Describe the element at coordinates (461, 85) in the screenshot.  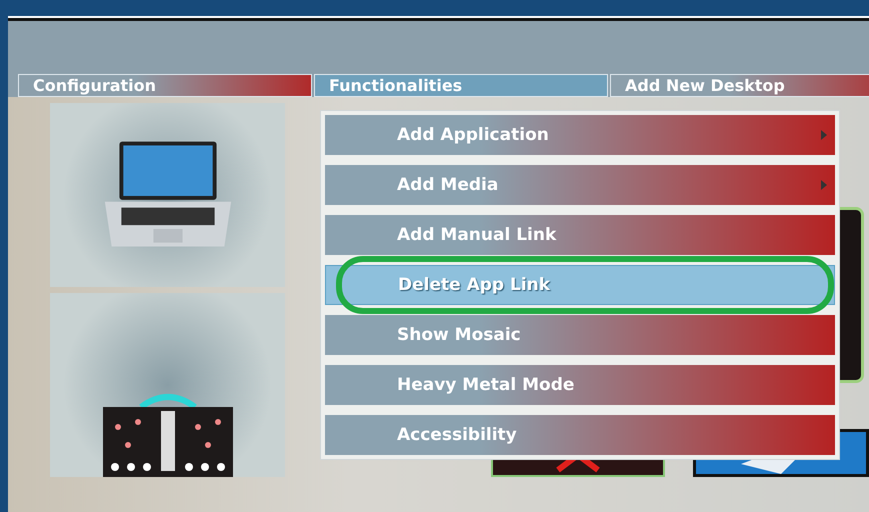
I see `tab: Functionalities` at that location.